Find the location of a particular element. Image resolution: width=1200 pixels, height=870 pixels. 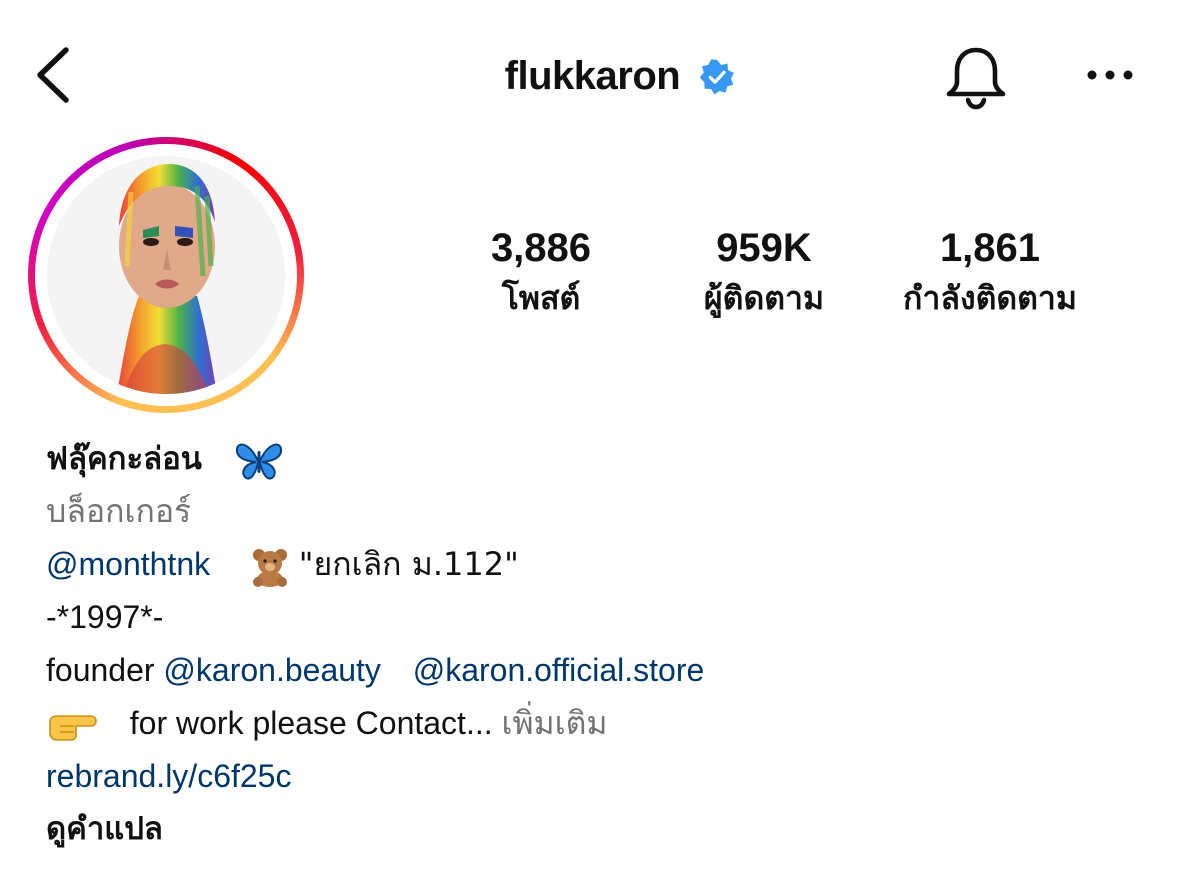

see-translation-button: ดูคำแปล is located at coordinates (606, 829).